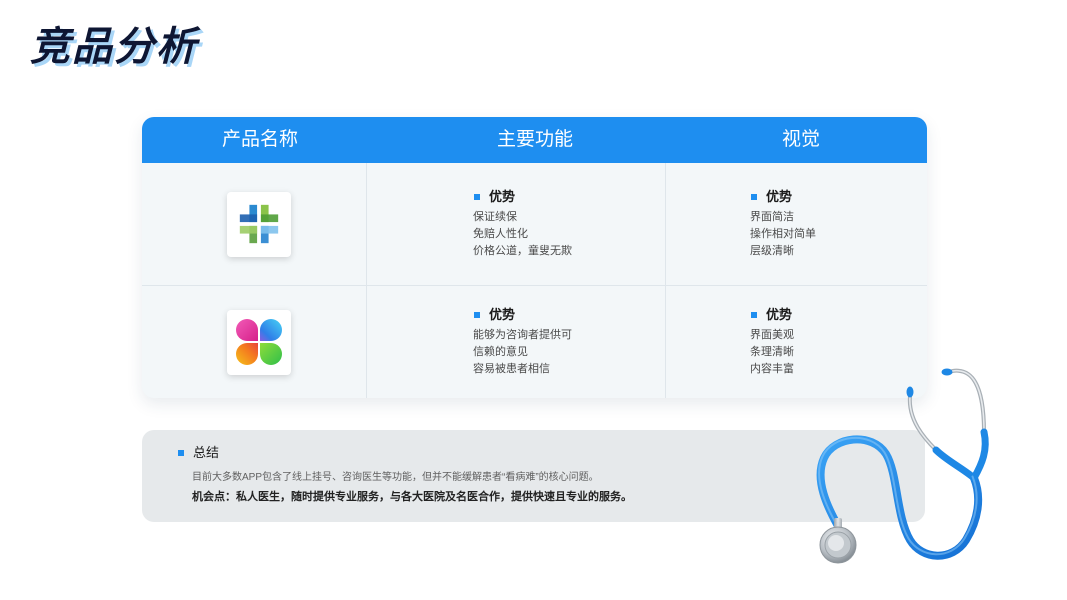  I want to click on petal-green, so click(271, 354).